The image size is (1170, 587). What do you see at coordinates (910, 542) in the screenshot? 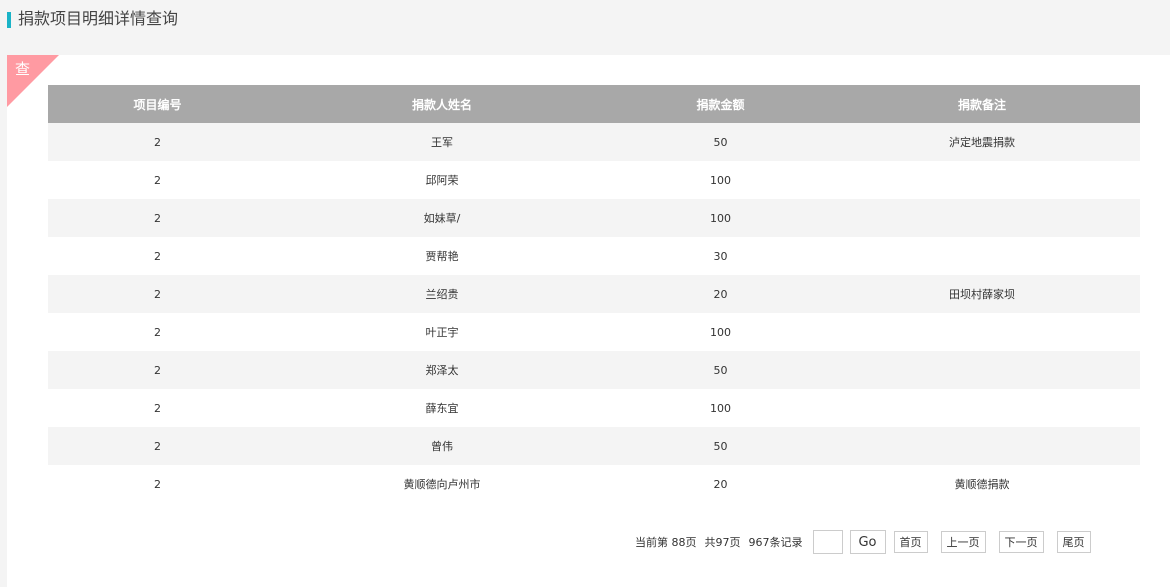
I see `first-page-button: 首页` at bounding box center [910, 542].